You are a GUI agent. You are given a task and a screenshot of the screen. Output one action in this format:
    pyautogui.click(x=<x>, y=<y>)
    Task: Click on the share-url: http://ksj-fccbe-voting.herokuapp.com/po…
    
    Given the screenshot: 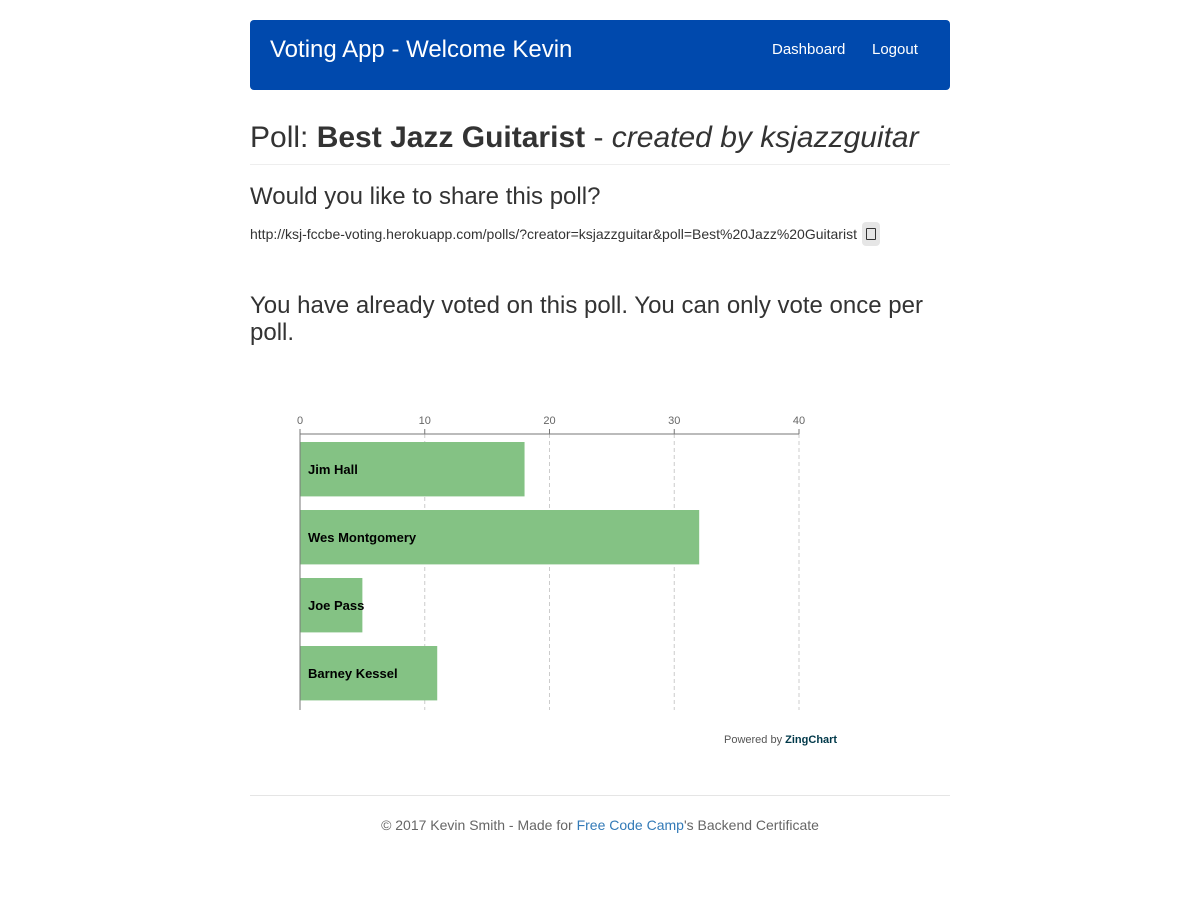 What is the action you would take?
    pyautogui.click(x=553, y=234)
    